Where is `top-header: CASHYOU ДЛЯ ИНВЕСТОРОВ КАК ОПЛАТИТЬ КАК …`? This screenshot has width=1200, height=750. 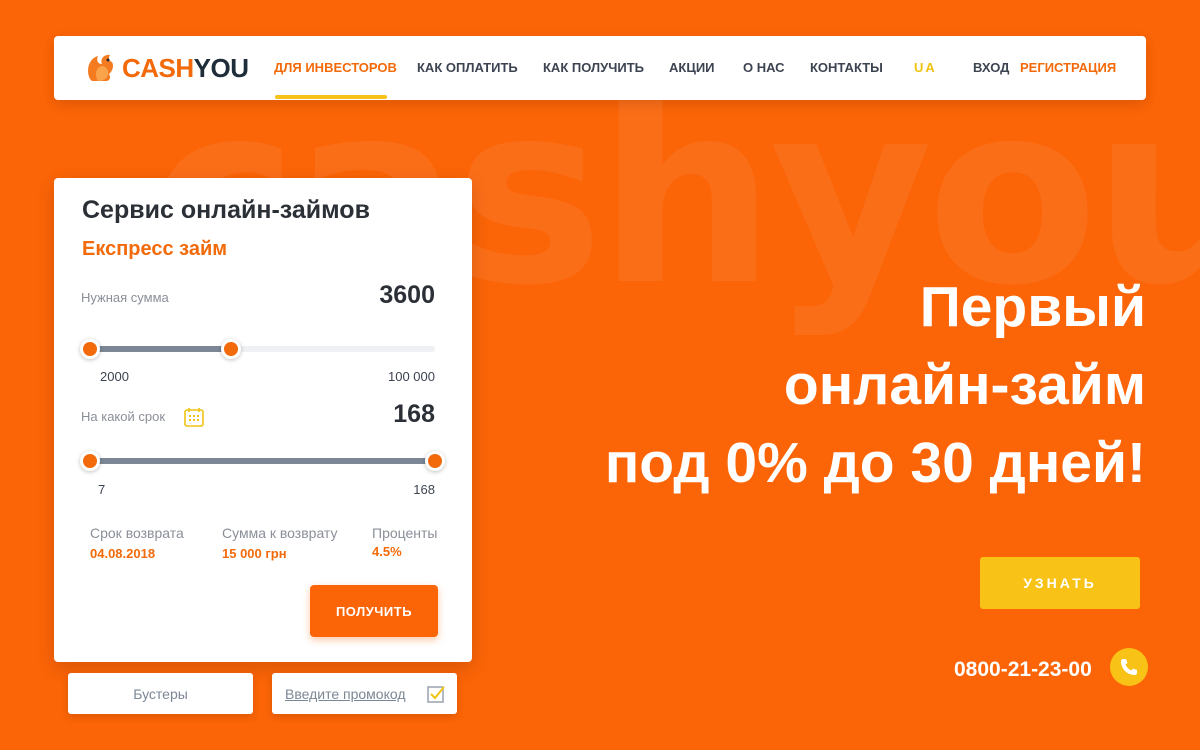 top-header: CASHYOU ДЛЯ ИНВЕСТОРОВ КАК ОПЛАТИТЬ КАК … is located at coordinates (600, 68).